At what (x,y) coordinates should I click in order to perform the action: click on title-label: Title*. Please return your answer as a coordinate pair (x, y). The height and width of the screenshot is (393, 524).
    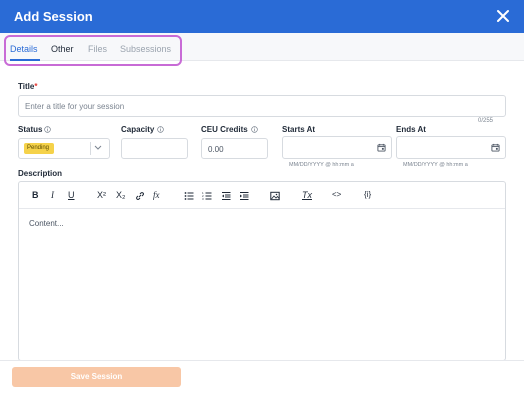
    Looking at the image, I should click on (27, 86).